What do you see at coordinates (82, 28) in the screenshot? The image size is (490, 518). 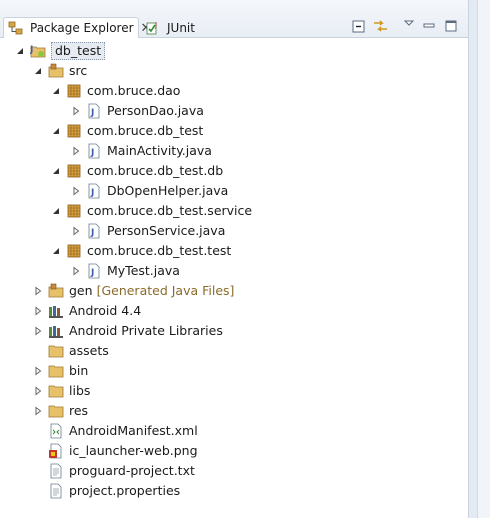 I see `tab-label: Package Explorer` at bounding box center [82, 28].